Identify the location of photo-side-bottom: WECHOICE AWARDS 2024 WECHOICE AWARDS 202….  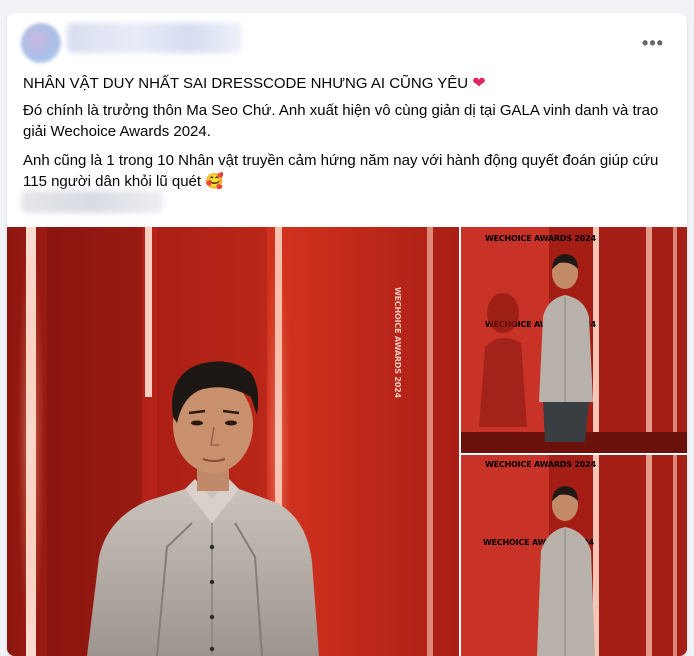
(574, 555).